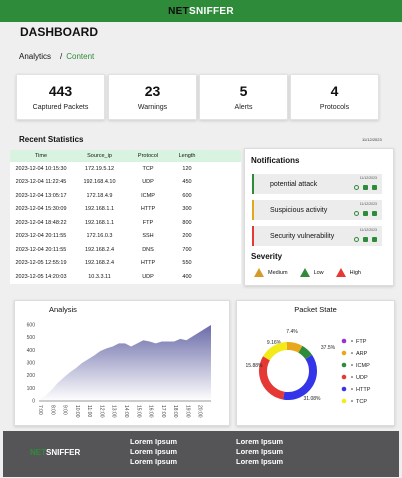 The width and height of the screenshot is (402, 478). Describe the element at coordinates (125, 169) in the screenshot. I see `table-row: 2023-12-04 10:15:30 172.19.5.12 TCP 120` at that location.